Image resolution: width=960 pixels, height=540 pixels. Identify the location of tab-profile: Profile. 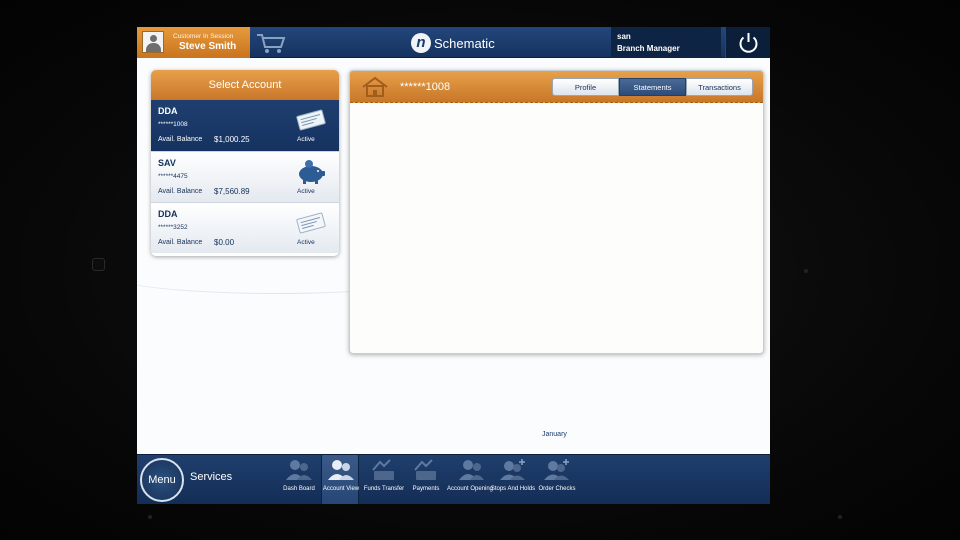
(585, 87).